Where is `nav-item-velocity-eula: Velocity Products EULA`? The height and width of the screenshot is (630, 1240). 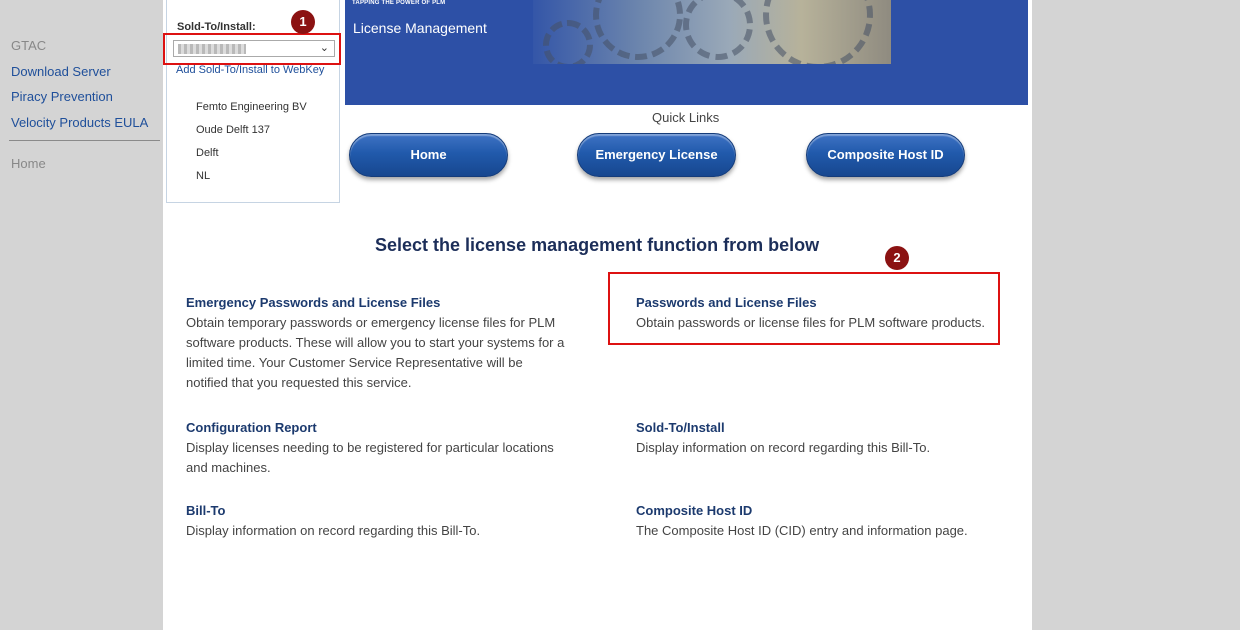
nav-item-velocity-eula: Velocity Products EULA is located at coordinates (79, 122).